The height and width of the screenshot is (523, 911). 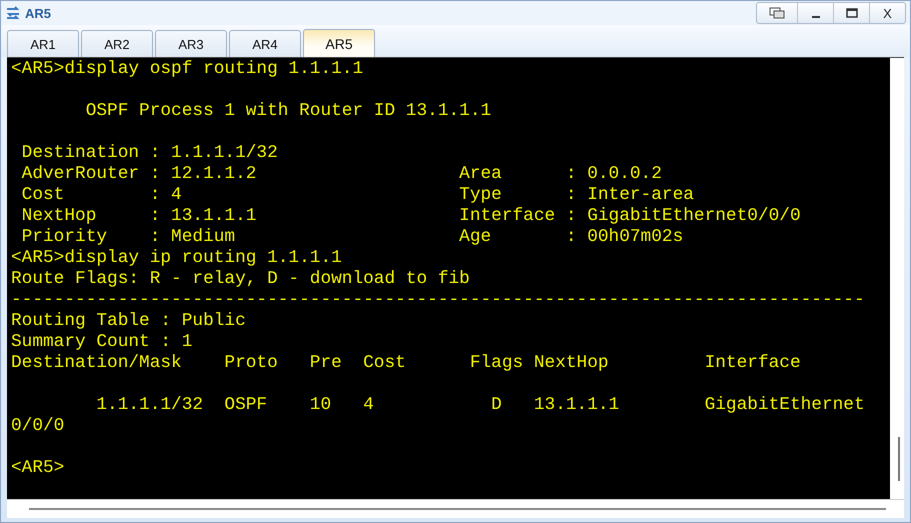 I want to click on terminal-line: <AR5>display ip routing 1.1.1.1, so click(x=176, y=258).